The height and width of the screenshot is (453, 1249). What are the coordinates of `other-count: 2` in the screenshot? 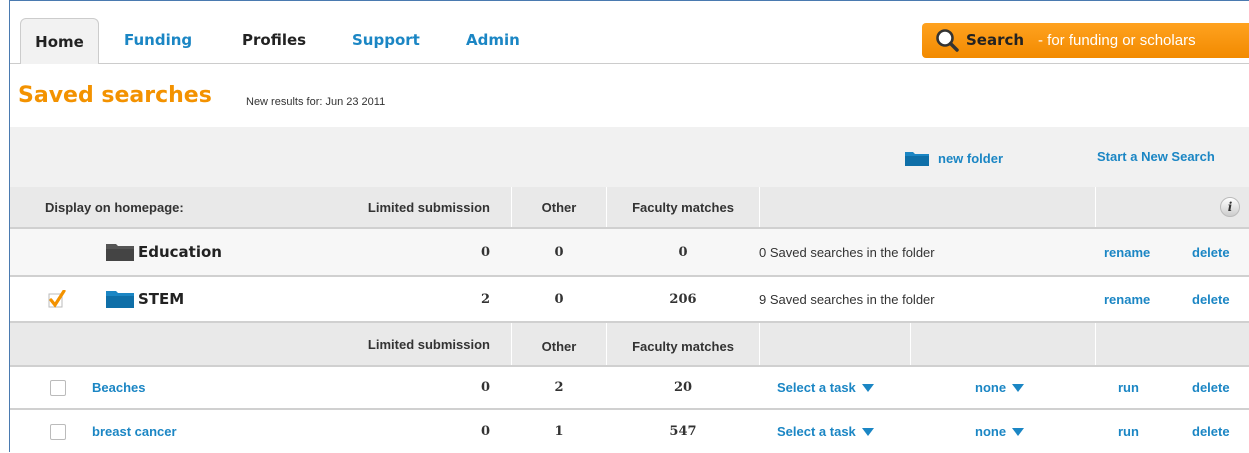 It's located at (559, 387).